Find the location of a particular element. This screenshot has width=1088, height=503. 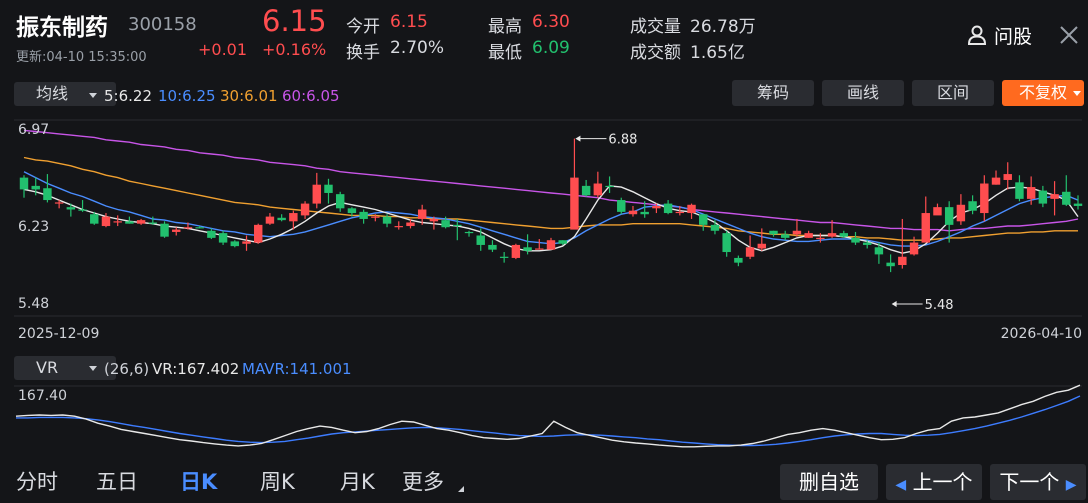

ma30-legend: 30:6.01 is located at coordinates (249, 96).